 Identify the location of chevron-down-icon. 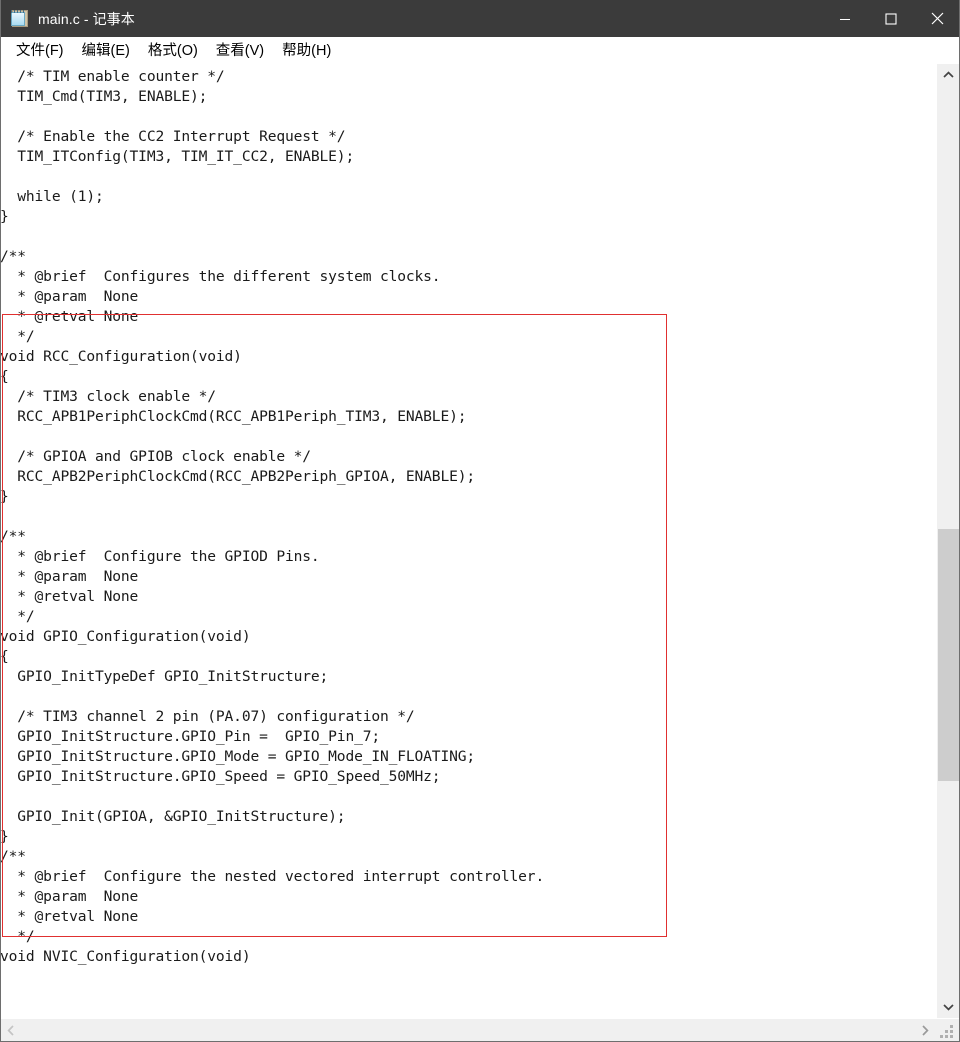
(948, 1007).